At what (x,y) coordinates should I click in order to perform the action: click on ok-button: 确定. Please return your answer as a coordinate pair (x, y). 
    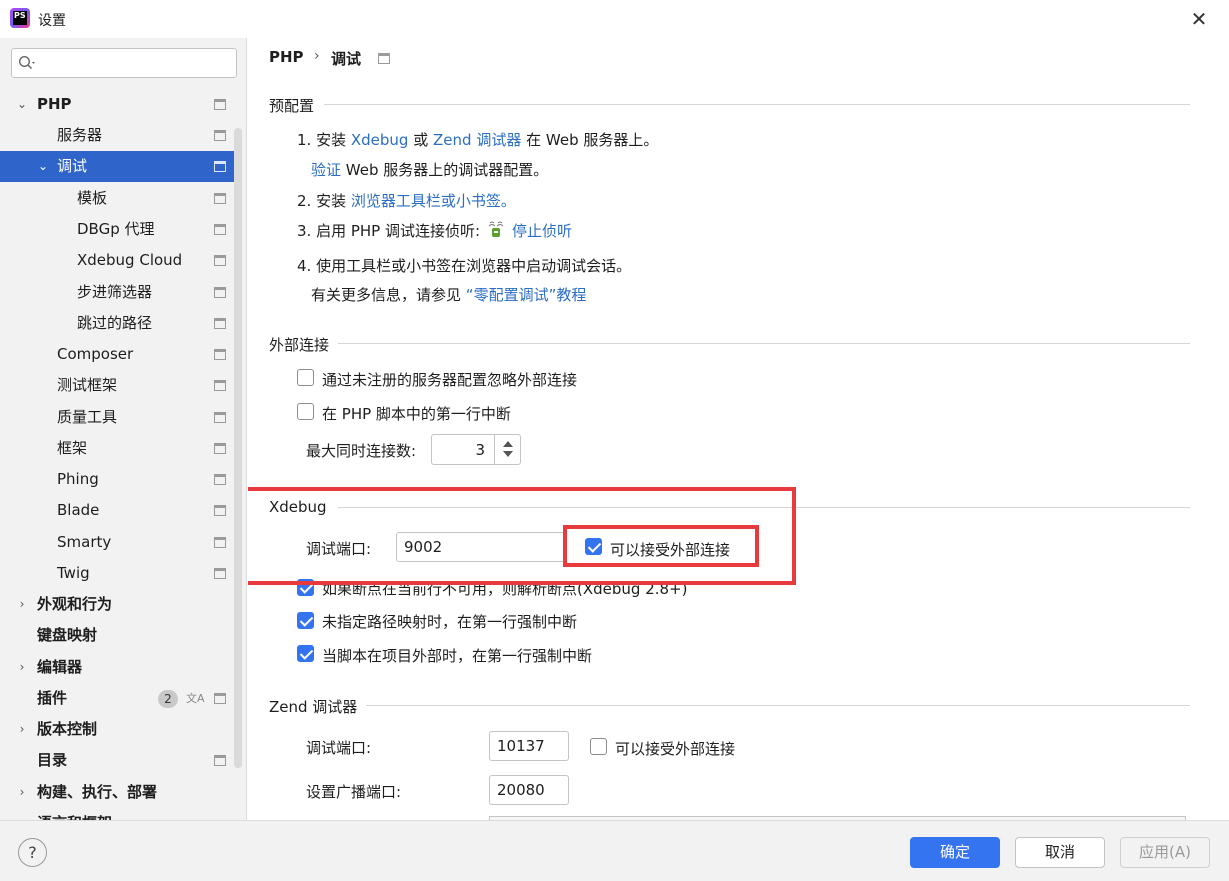
    Looking at the image, I should click on (955, 852).